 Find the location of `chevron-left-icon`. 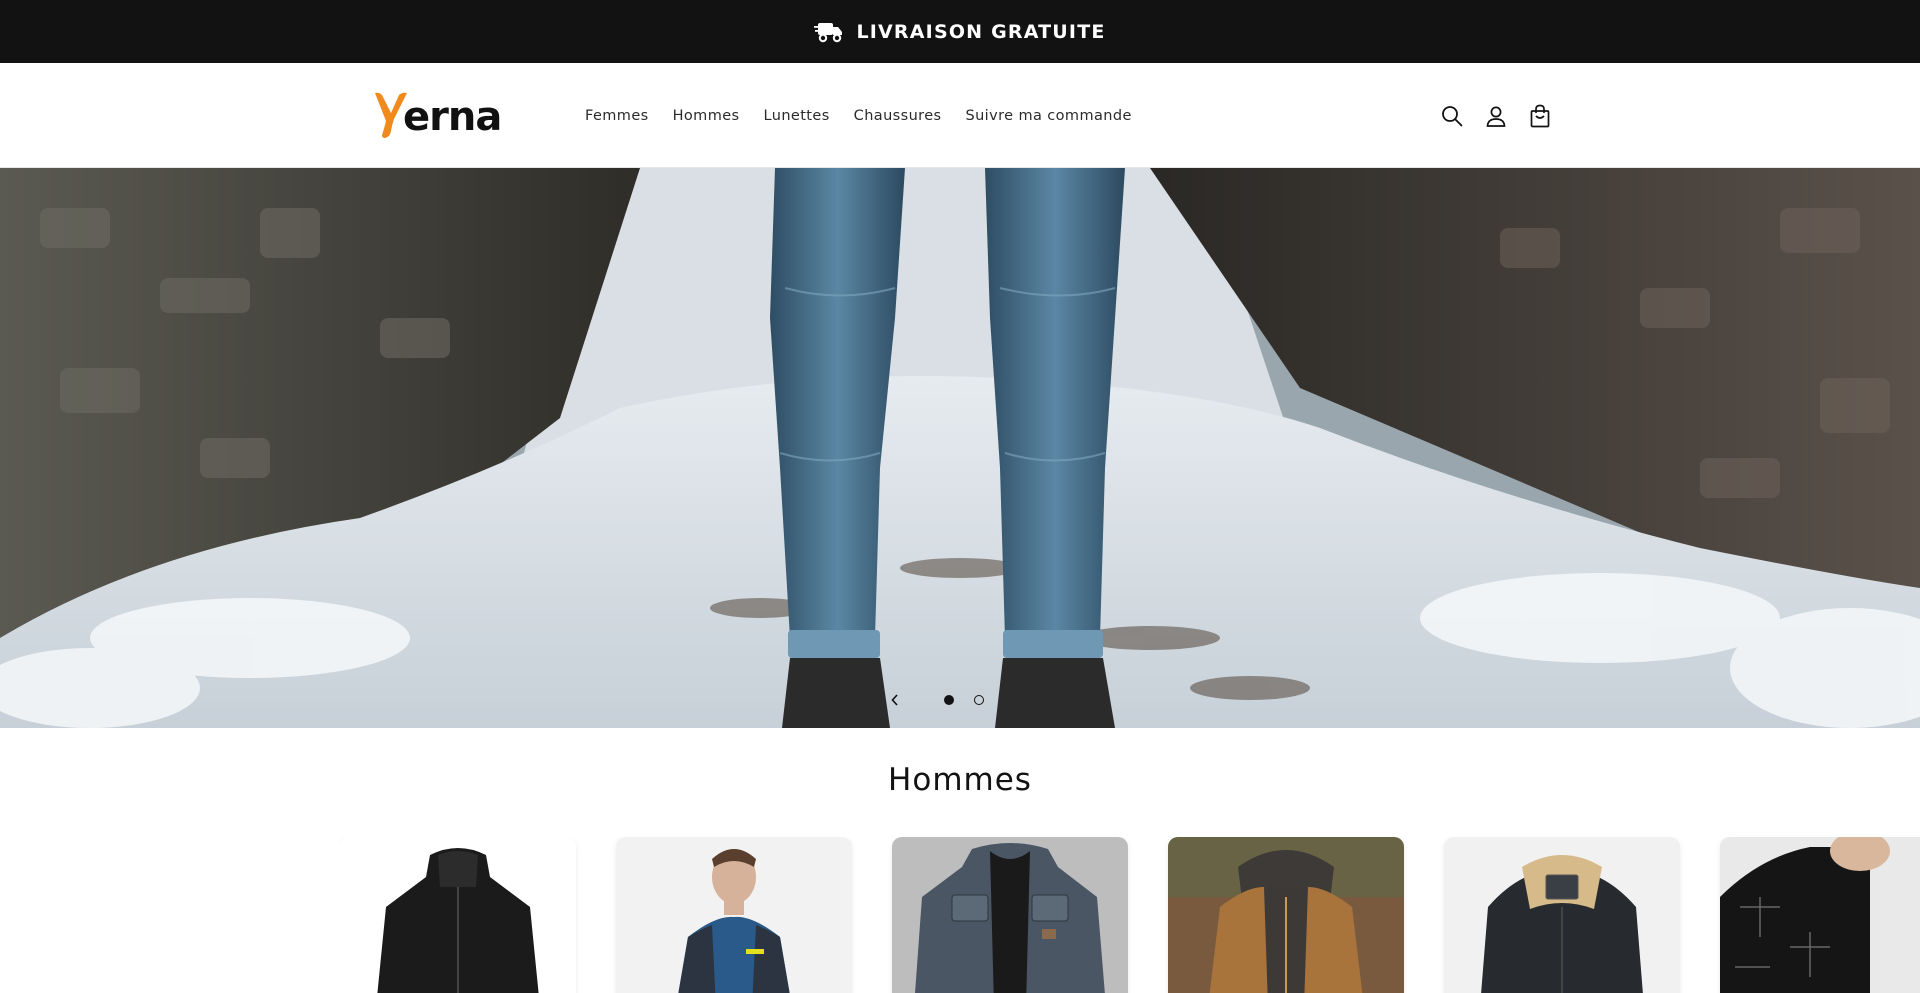

chevron-left-icon is located at coordinates (895, 700).